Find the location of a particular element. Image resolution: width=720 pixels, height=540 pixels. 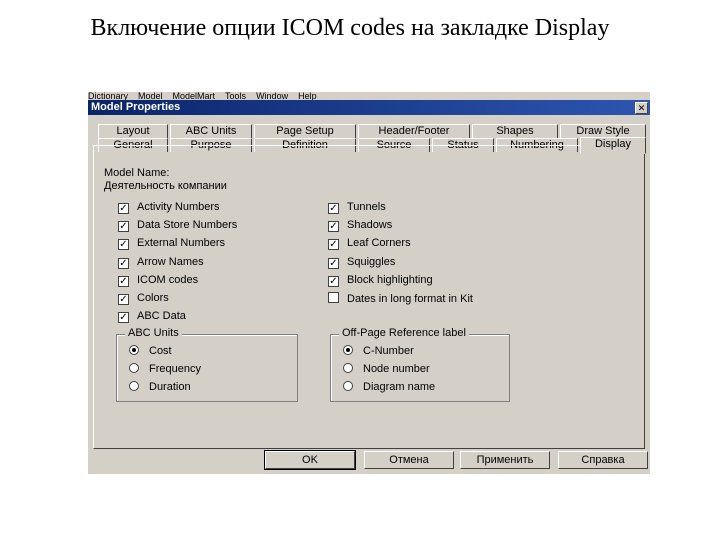

radio-row: Duration is located at coordinates (160, 388).